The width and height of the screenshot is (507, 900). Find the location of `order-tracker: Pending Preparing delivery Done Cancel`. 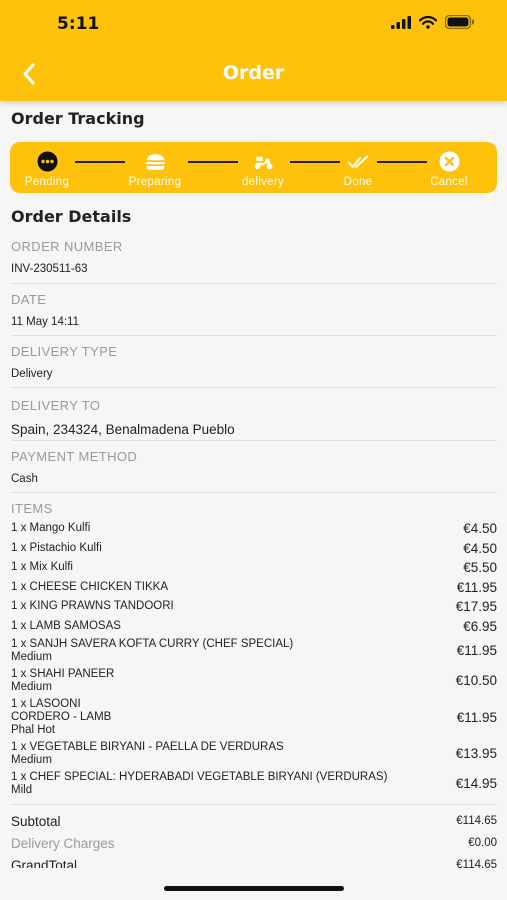

order-tracker: Pending Preparing delivery Done Cancel is located at coordinates (253, 167).